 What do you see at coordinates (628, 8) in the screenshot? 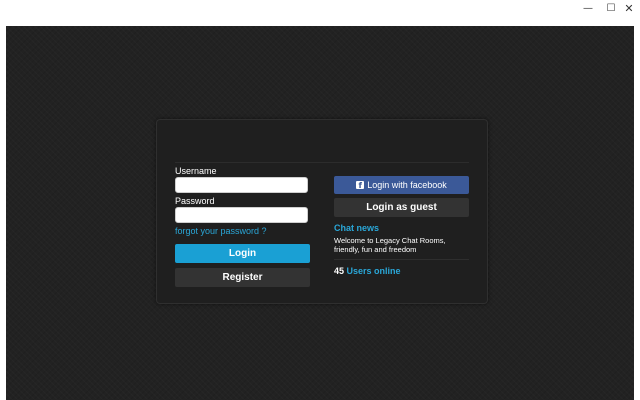
I see `close-button: ✕` at bounding box center [628, 8].